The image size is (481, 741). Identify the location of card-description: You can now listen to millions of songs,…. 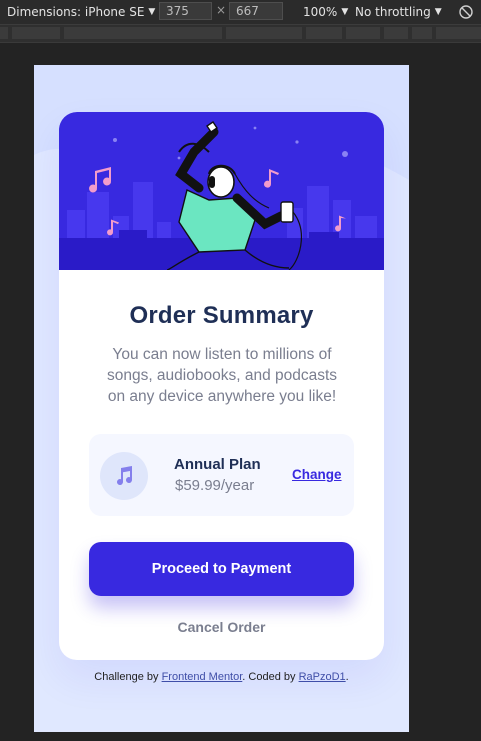
(222, 375).